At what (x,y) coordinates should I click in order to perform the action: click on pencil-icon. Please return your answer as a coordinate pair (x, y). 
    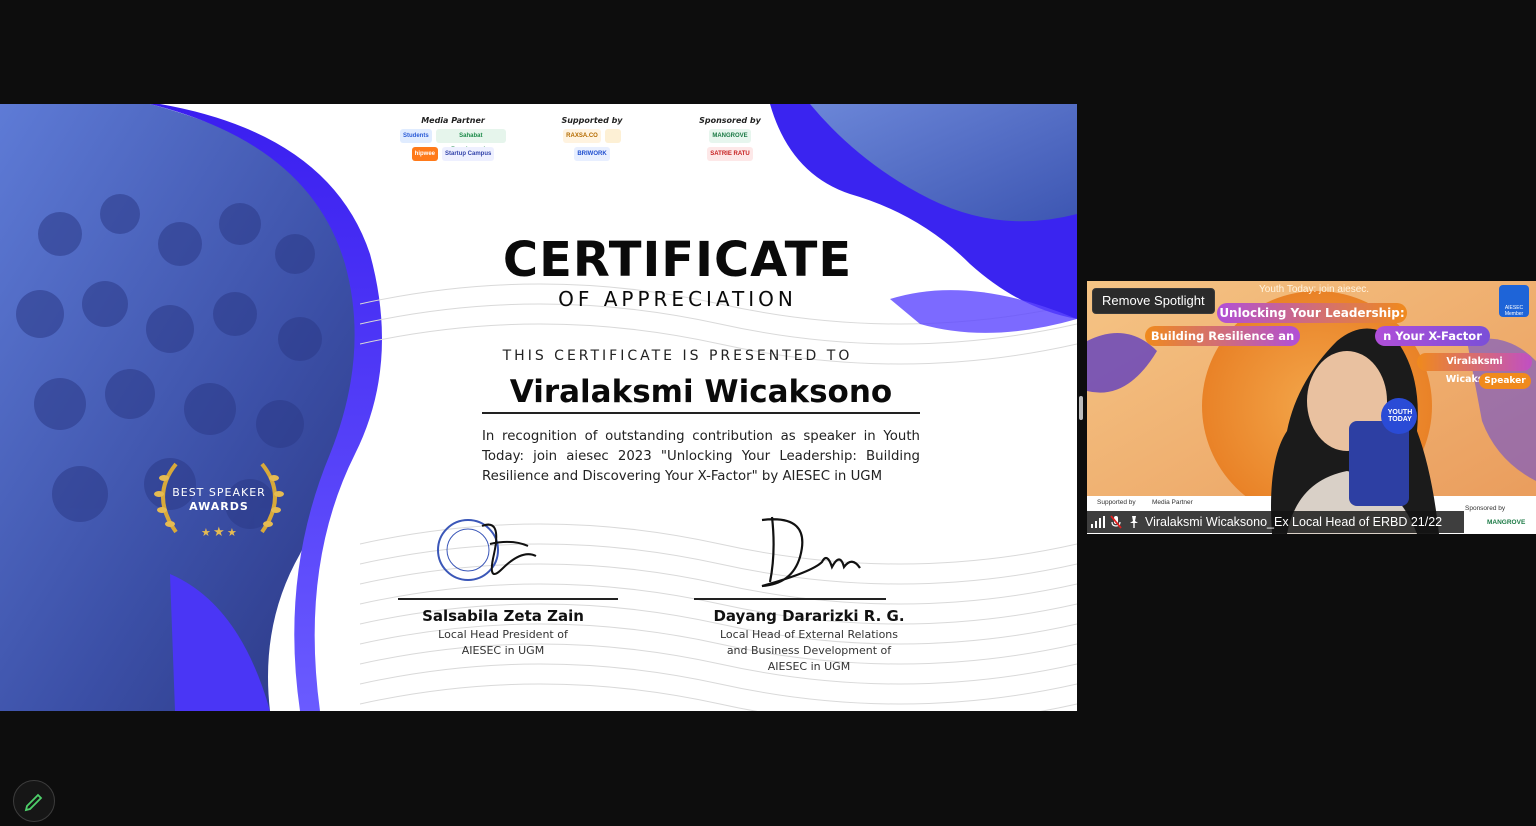
    Looking at the image, I should click on (33, 802).